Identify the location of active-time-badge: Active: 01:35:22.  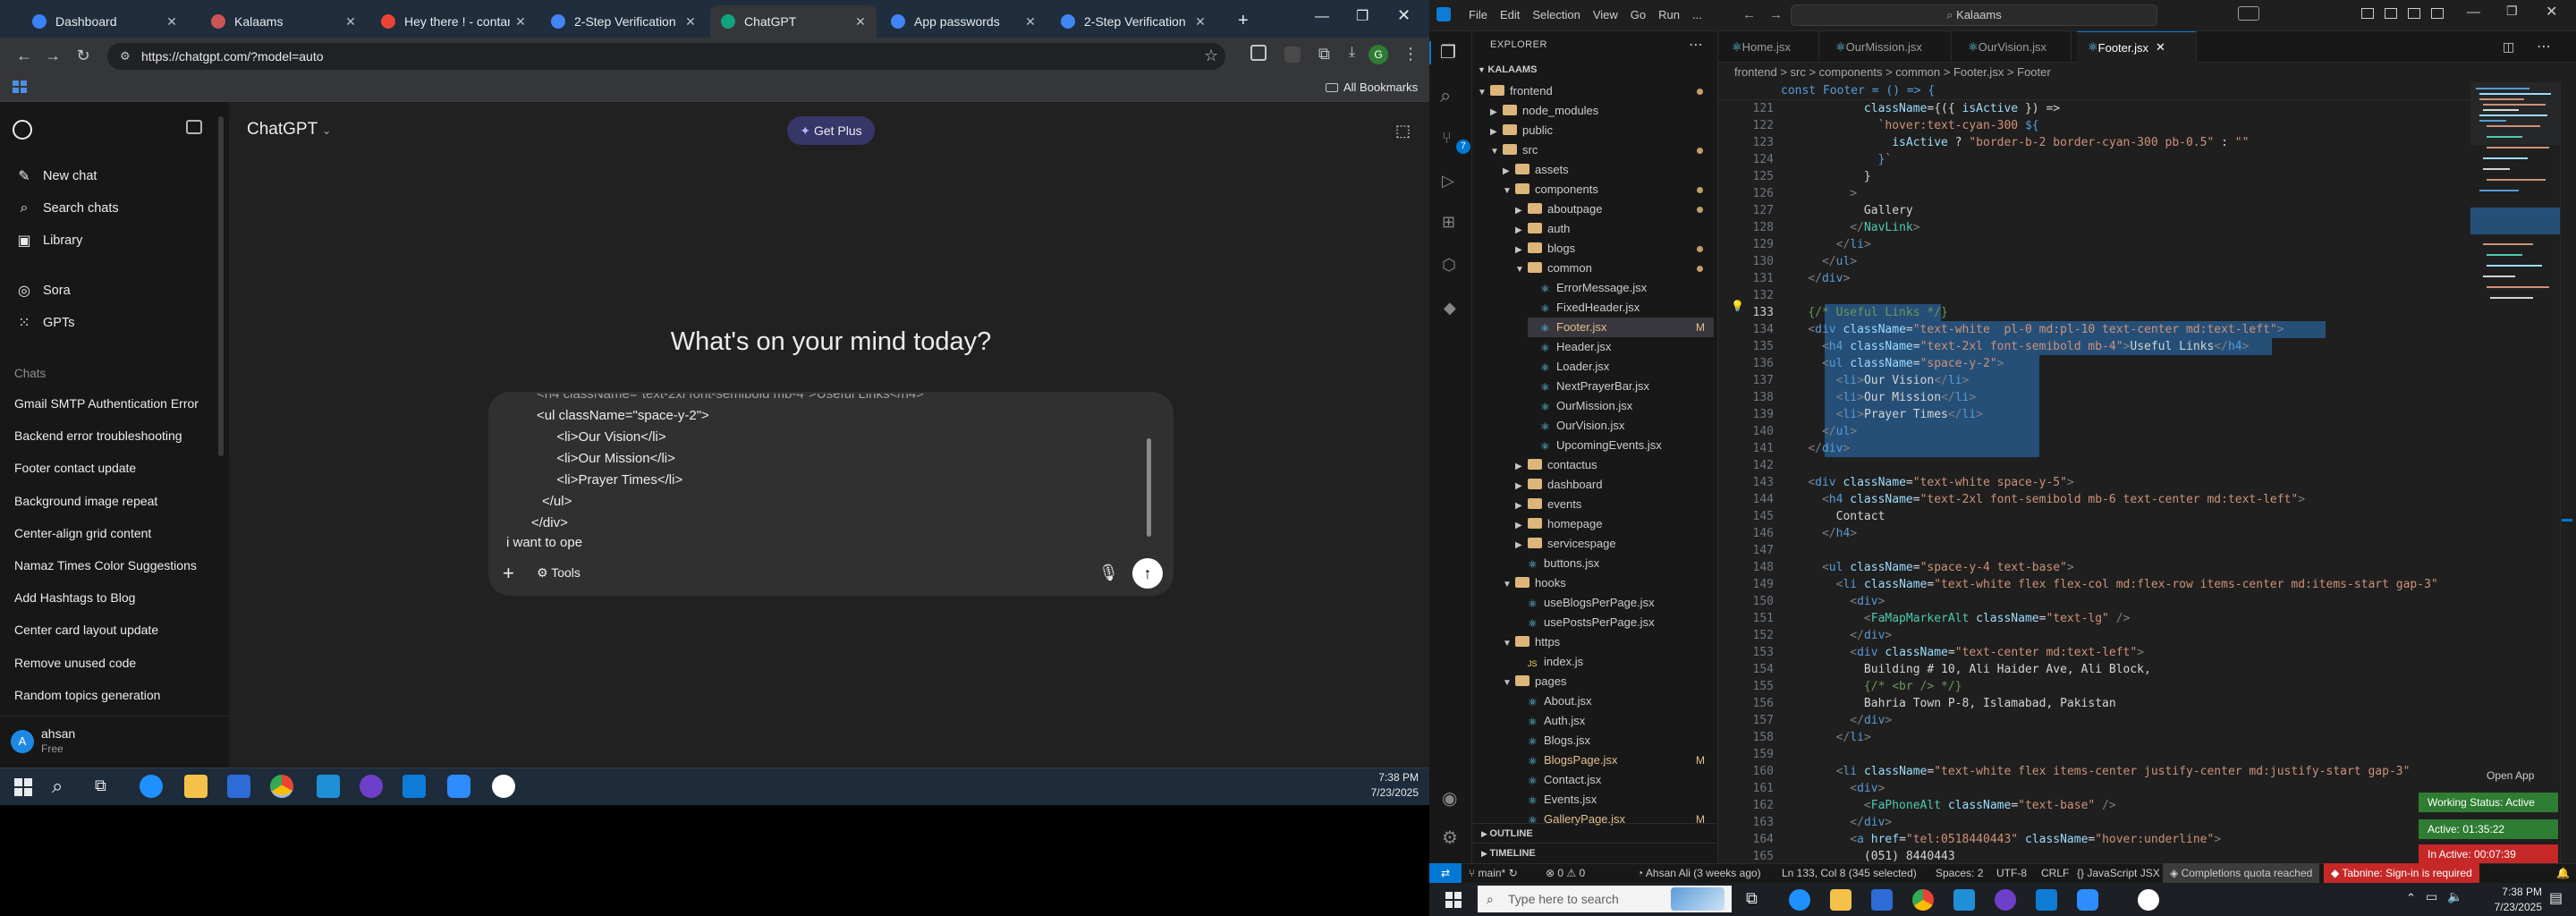
(2488, 829).